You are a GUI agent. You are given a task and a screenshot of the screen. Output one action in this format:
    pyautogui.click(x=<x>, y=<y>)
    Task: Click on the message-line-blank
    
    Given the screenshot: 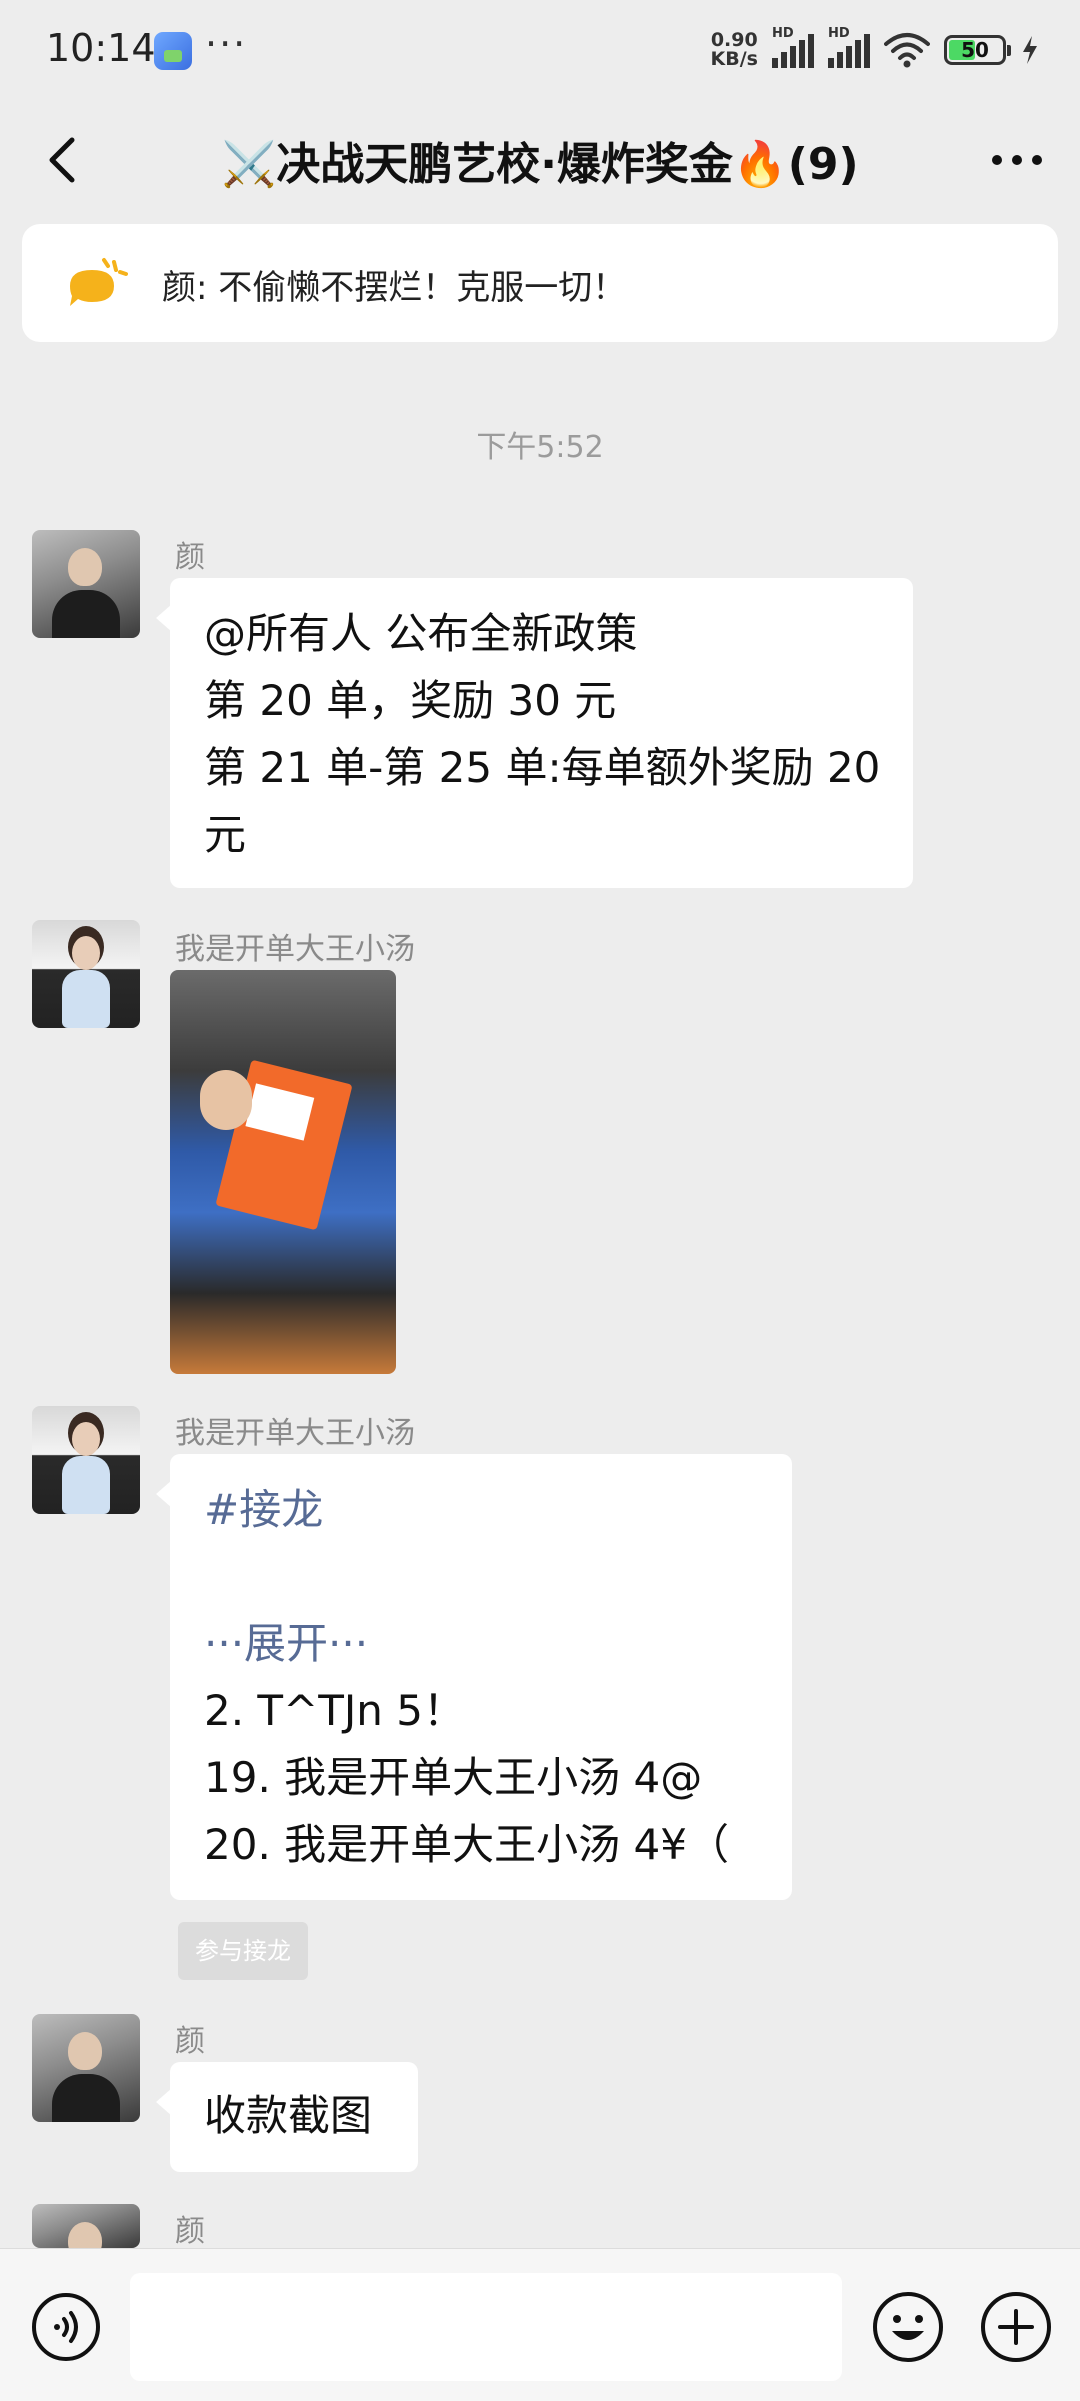 What is the action you would take?
    pyautogui.click(x=481, y=1576)
    